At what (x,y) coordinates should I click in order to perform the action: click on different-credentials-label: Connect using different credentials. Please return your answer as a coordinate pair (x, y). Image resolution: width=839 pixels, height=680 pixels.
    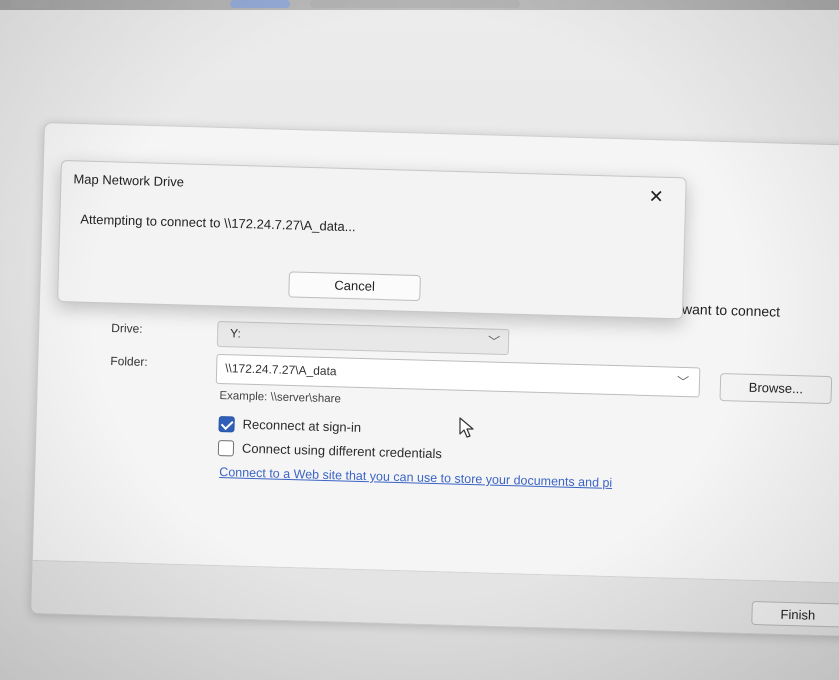
    Looking at the image, I should click on (342, 451).